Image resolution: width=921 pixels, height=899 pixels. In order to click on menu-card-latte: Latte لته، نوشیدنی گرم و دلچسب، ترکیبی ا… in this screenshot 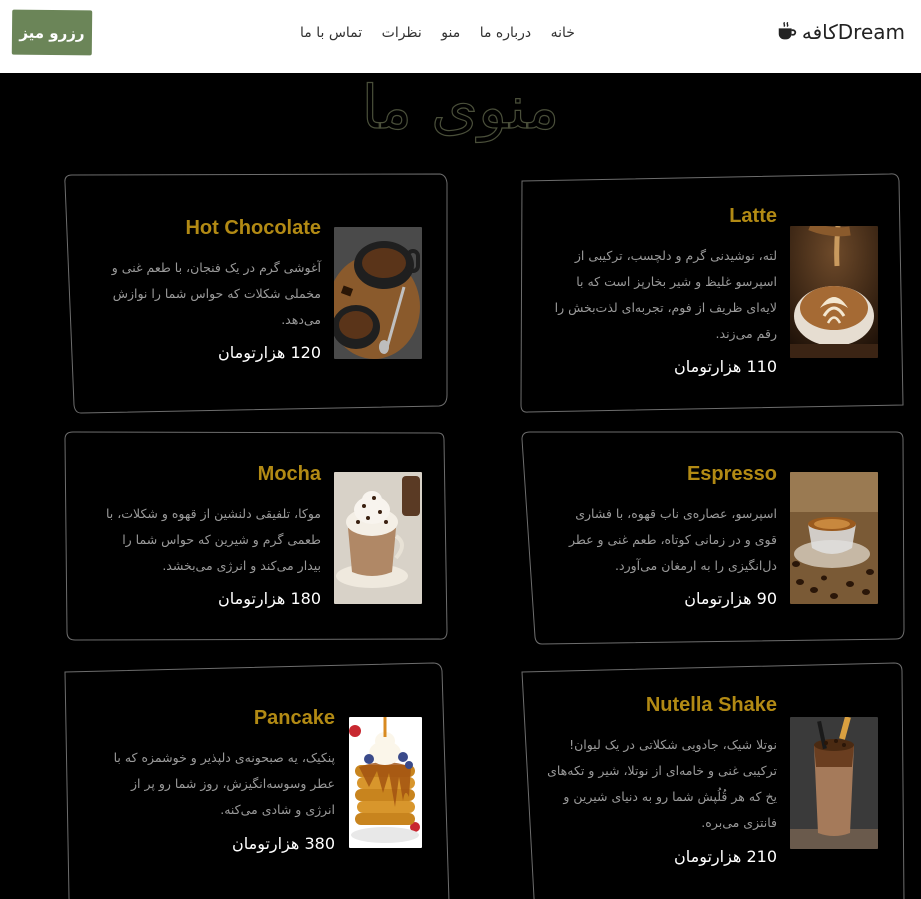, I will do `click(712, 293)`.